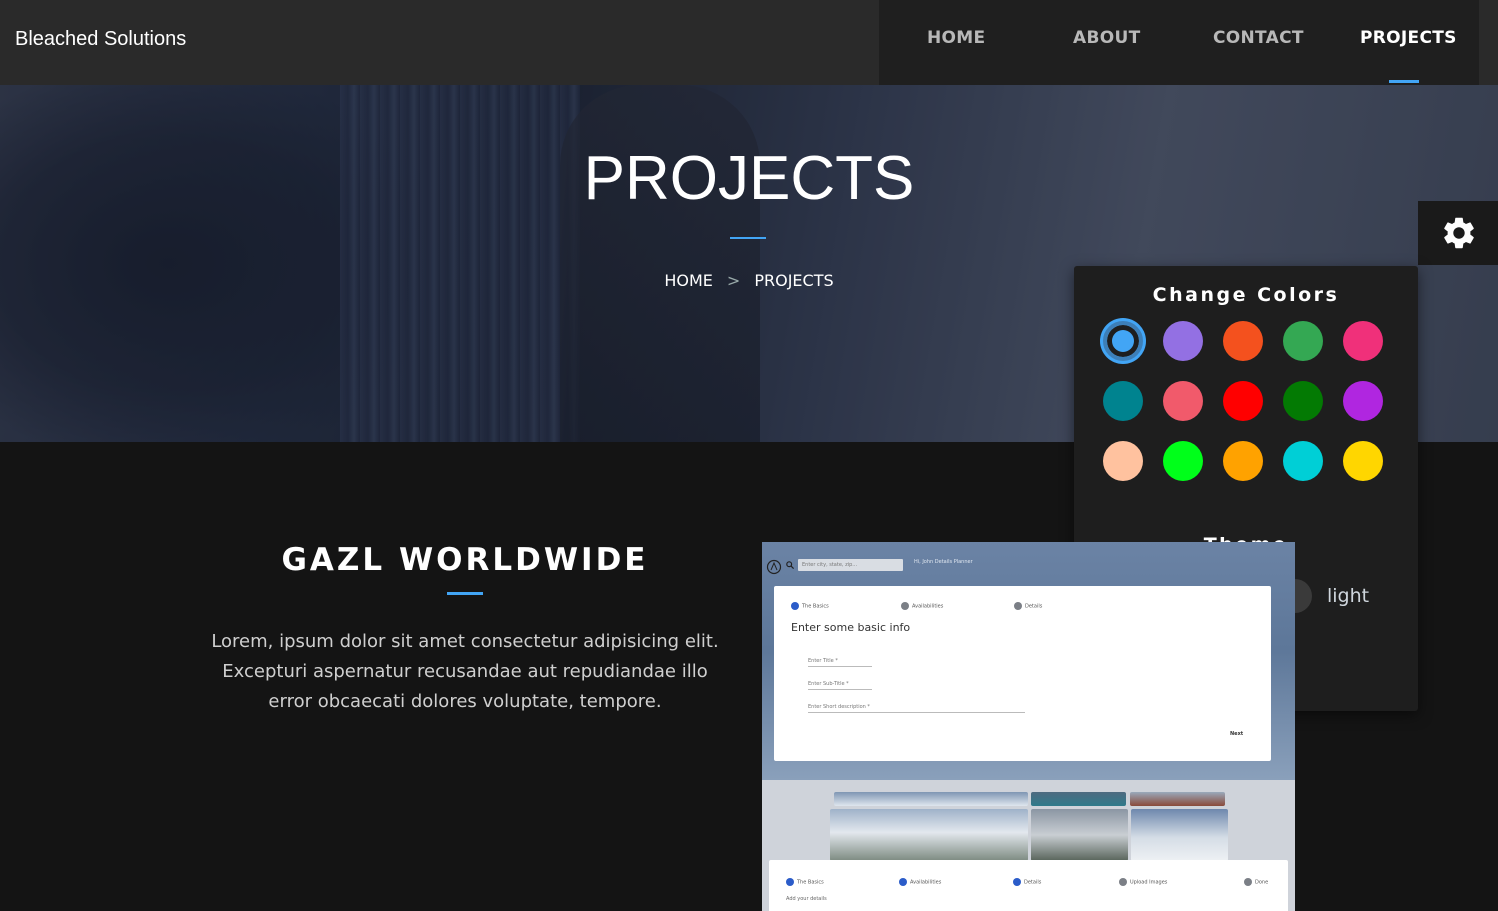 Image resolution: width=1498 pixels, height=911 pixels. Describe the element at coordinates (1303, 461) in the screenshot. I see `color-swatch-cyan` at that location.